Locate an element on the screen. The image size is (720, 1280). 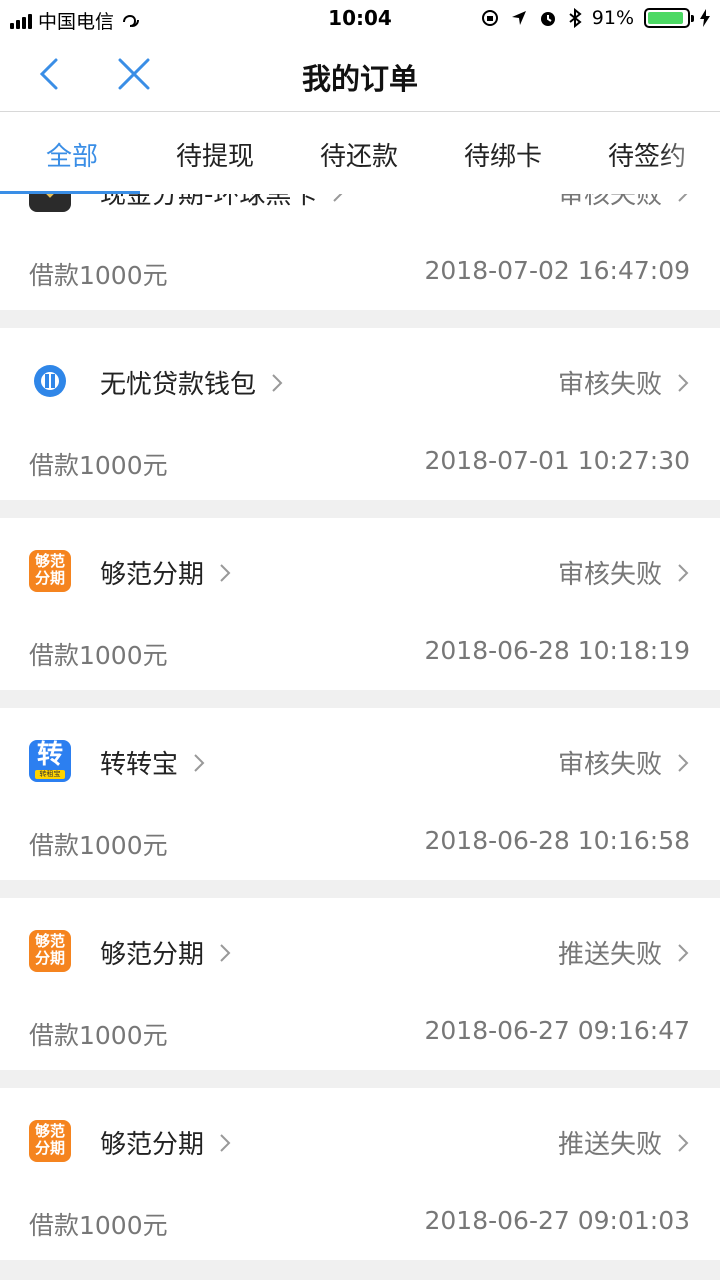
rotation-lock-icon is located at coordinates (489, 18).